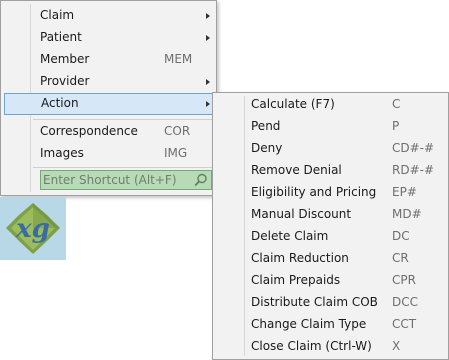  I want to click on submenu-item-change-claim-type: Change Claim Type CCT, so click(330, 325).